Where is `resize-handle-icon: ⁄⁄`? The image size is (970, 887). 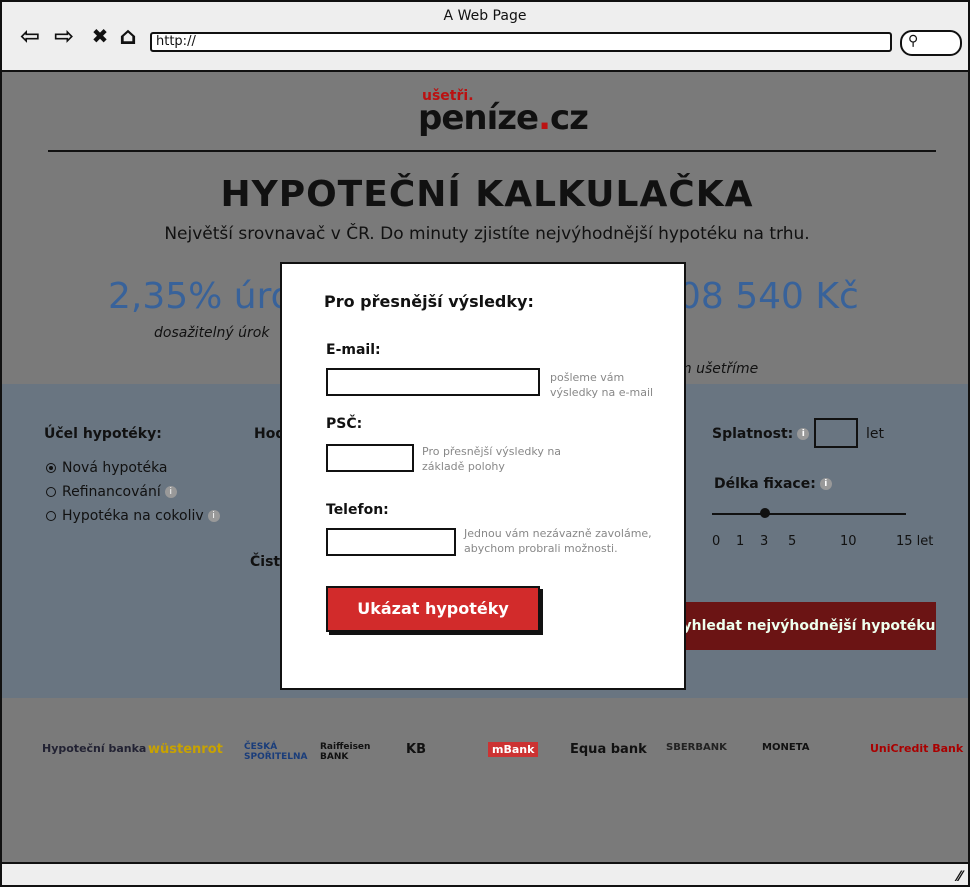
resize-handle-icon: ⁄⁄ is located at coordinates (959, 877).